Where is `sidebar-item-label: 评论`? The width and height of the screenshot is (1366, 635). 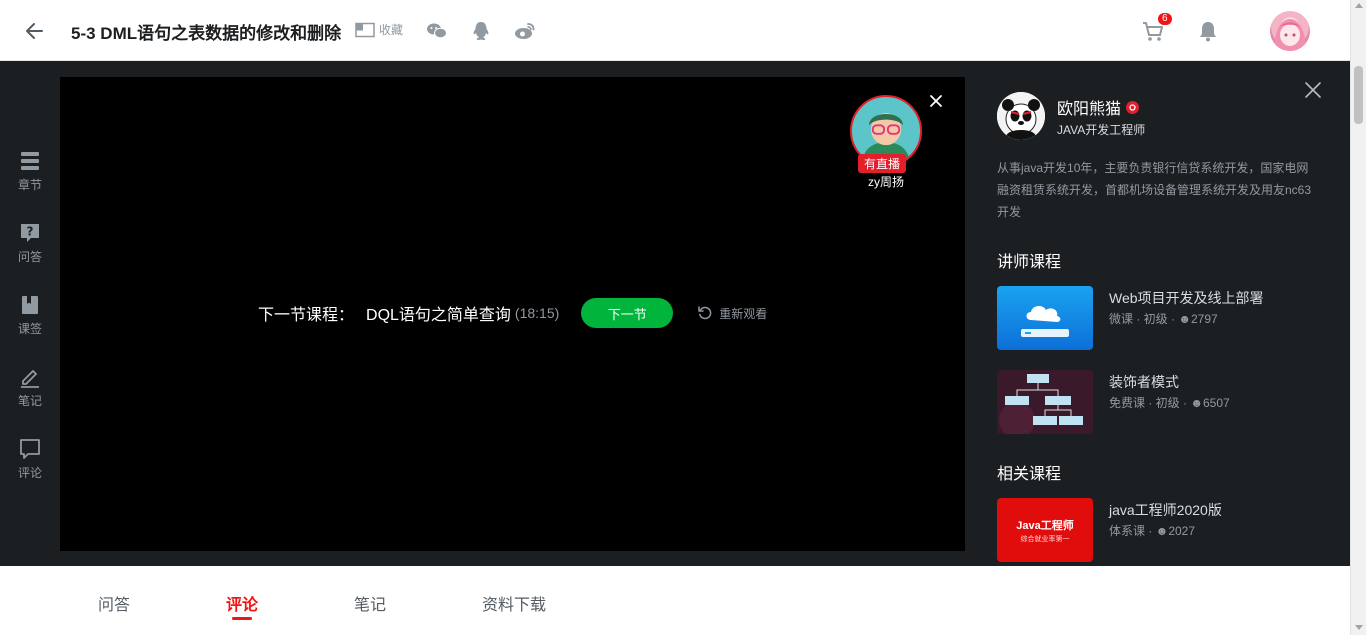
sidebar-item-label: 评论 is located at coordinates (29, 473).